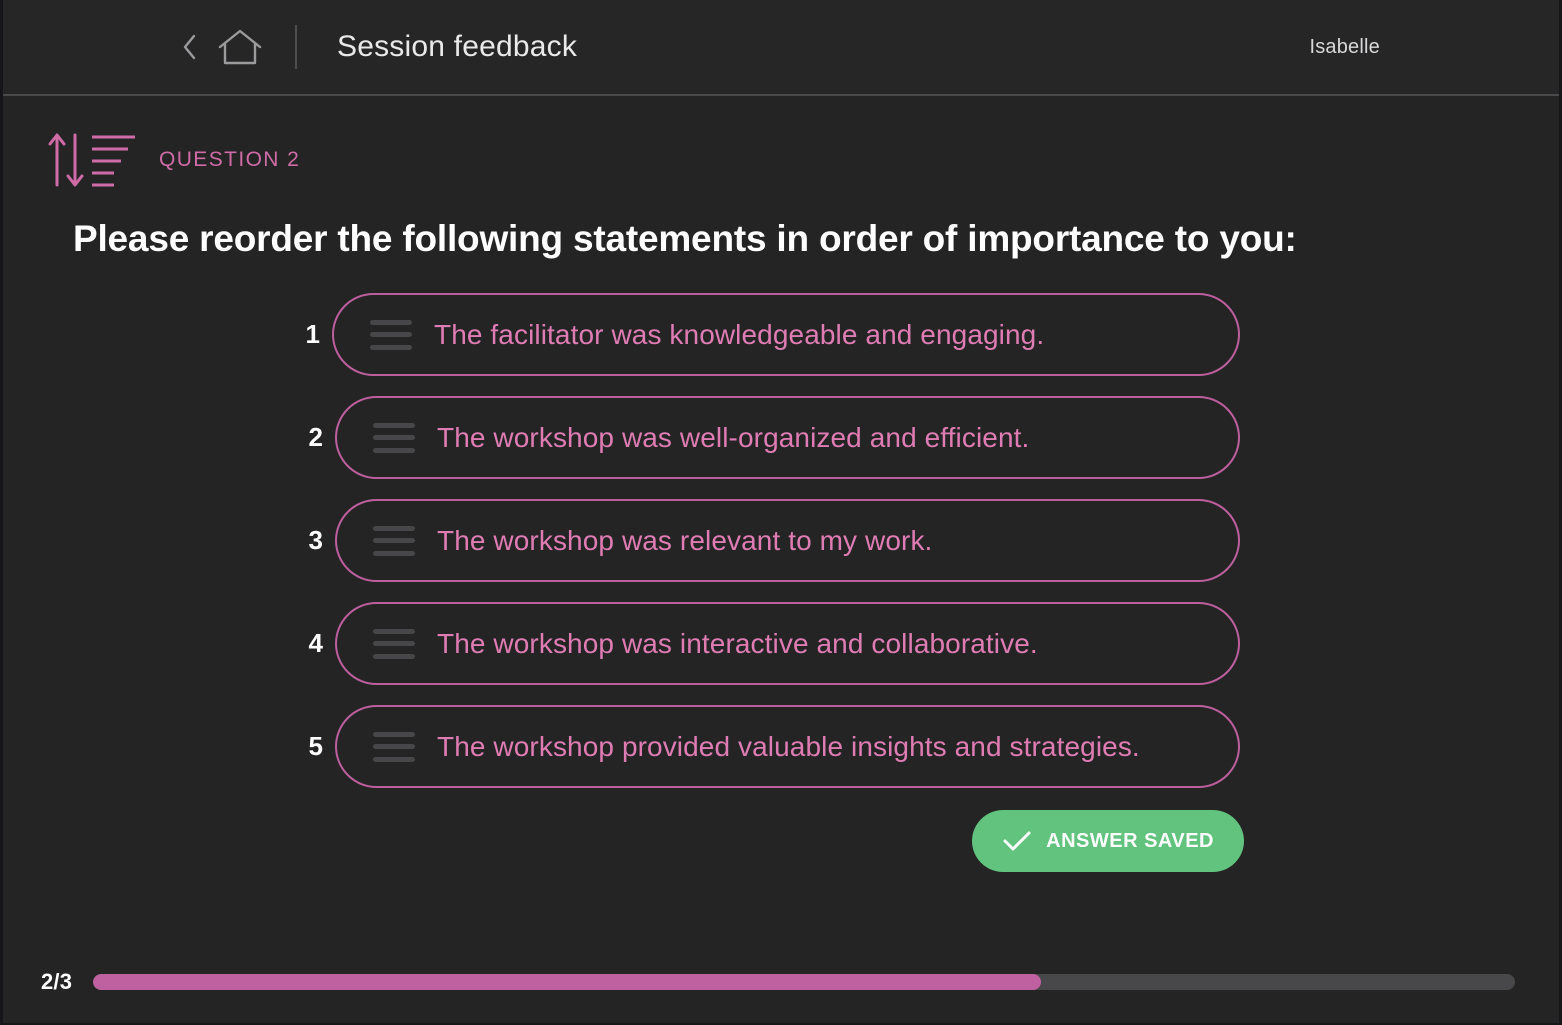  I want to click on reorder-item: 3 The workshop was relevant to my work., so click(781, 540).